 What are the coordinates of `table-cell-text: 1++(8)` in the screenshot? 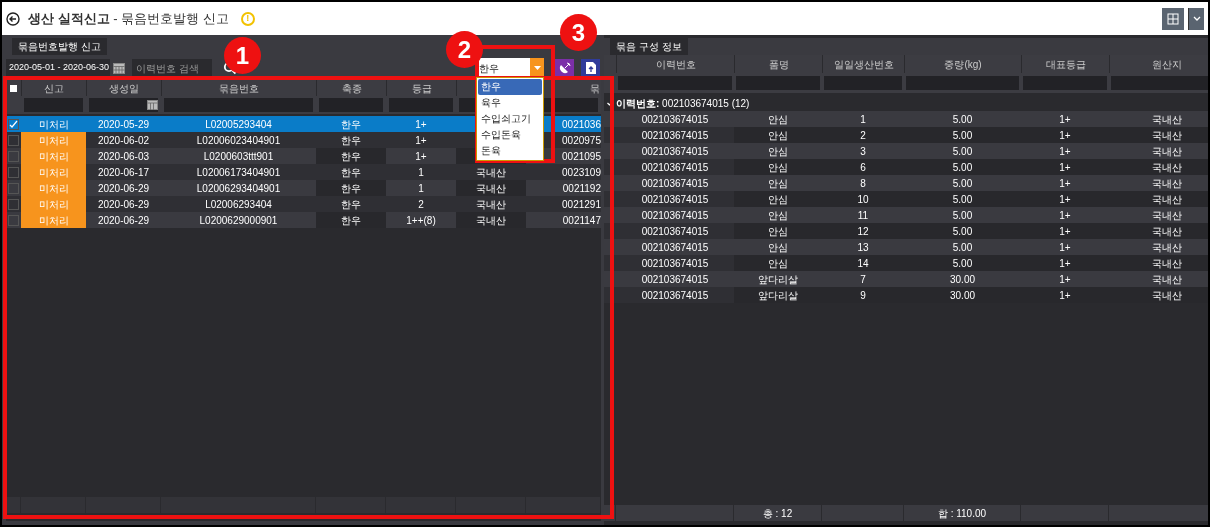 It's located at (421, 220).